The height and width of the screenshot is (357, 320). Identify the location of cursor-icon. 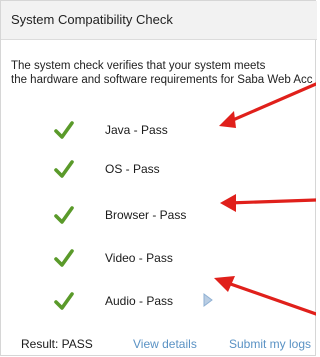
(208, 300).